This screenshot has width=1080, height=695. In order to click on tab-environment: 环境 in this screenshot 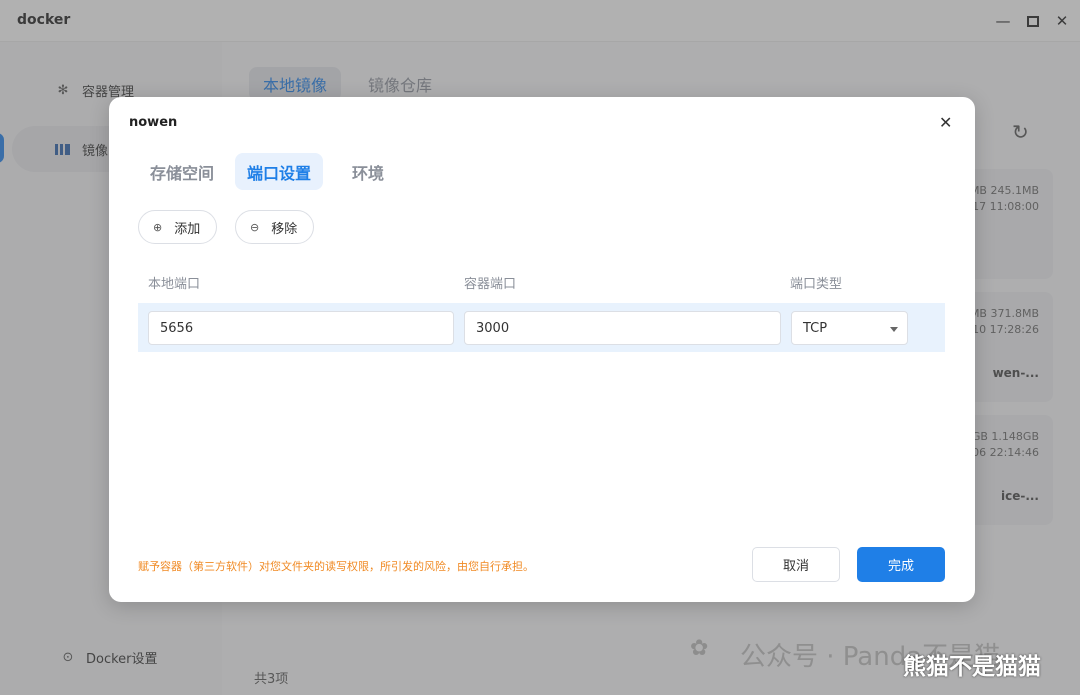, I will do `click(368, 171)`.